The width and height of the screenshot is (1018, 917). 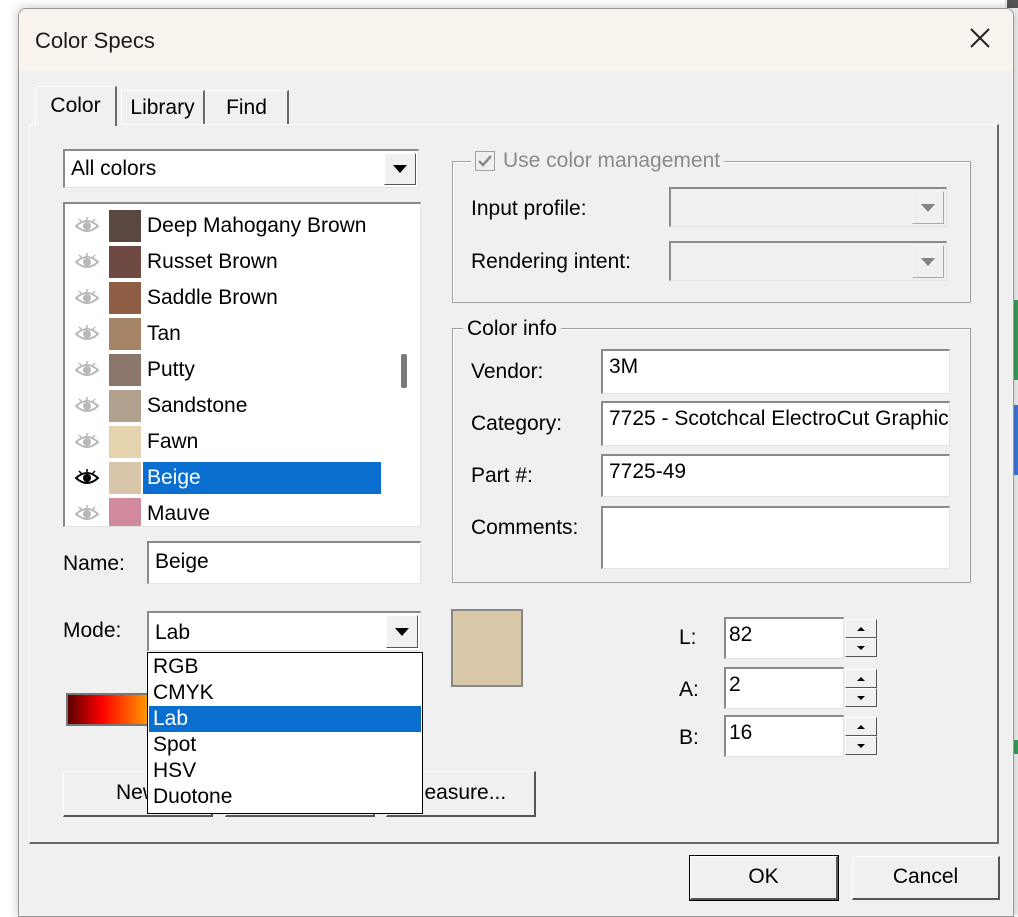 I want to click on checkmark-icon, so click(x=485, y=161).